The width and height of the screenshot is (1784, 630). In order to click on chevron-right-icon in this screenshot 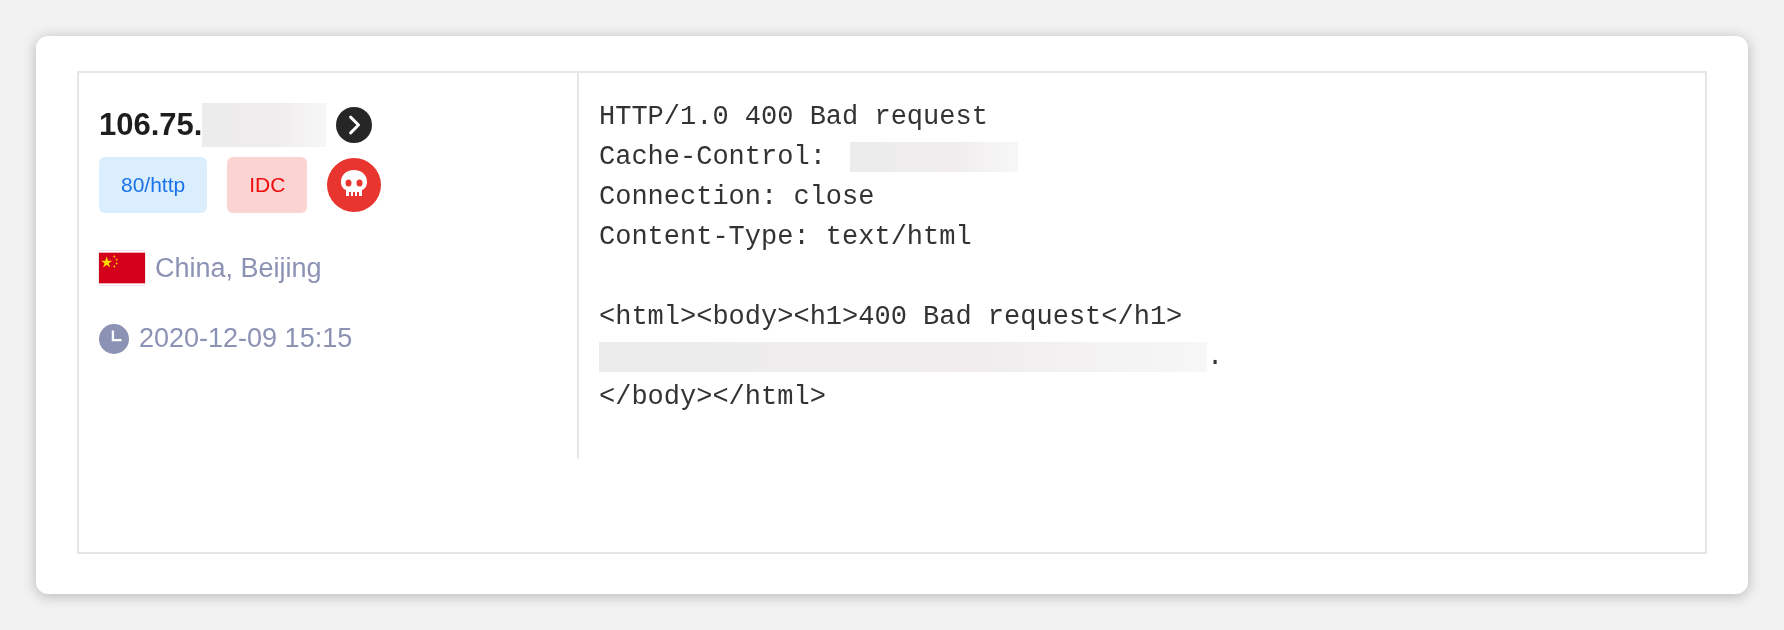, I will do `click(354, 125)`.